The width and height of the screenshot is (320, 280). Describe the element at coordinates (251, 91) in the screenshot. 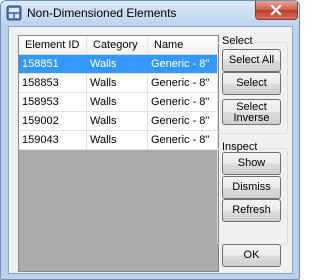

I see `select-none-button: Select None` at that location.